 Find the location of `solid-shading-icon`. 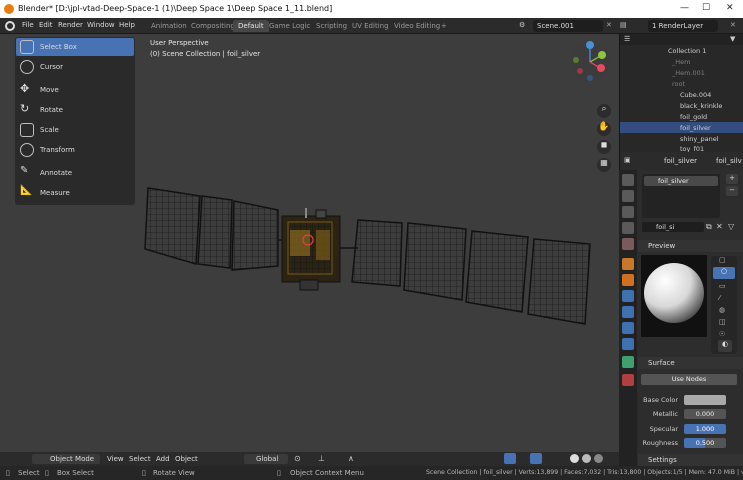

solid-shading-icon is located at coordinates (574, 458).